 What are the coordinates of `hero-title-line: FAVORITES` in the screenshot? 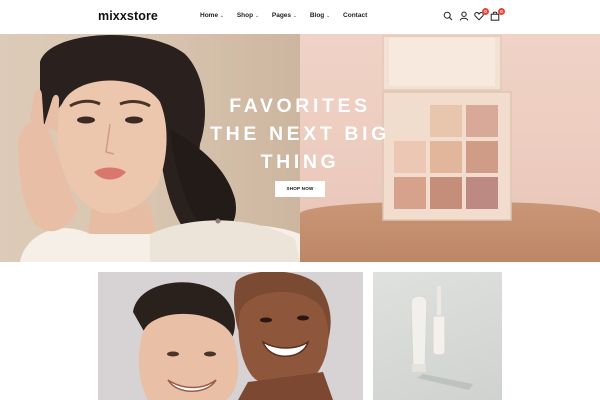 It's located at (300, 106).